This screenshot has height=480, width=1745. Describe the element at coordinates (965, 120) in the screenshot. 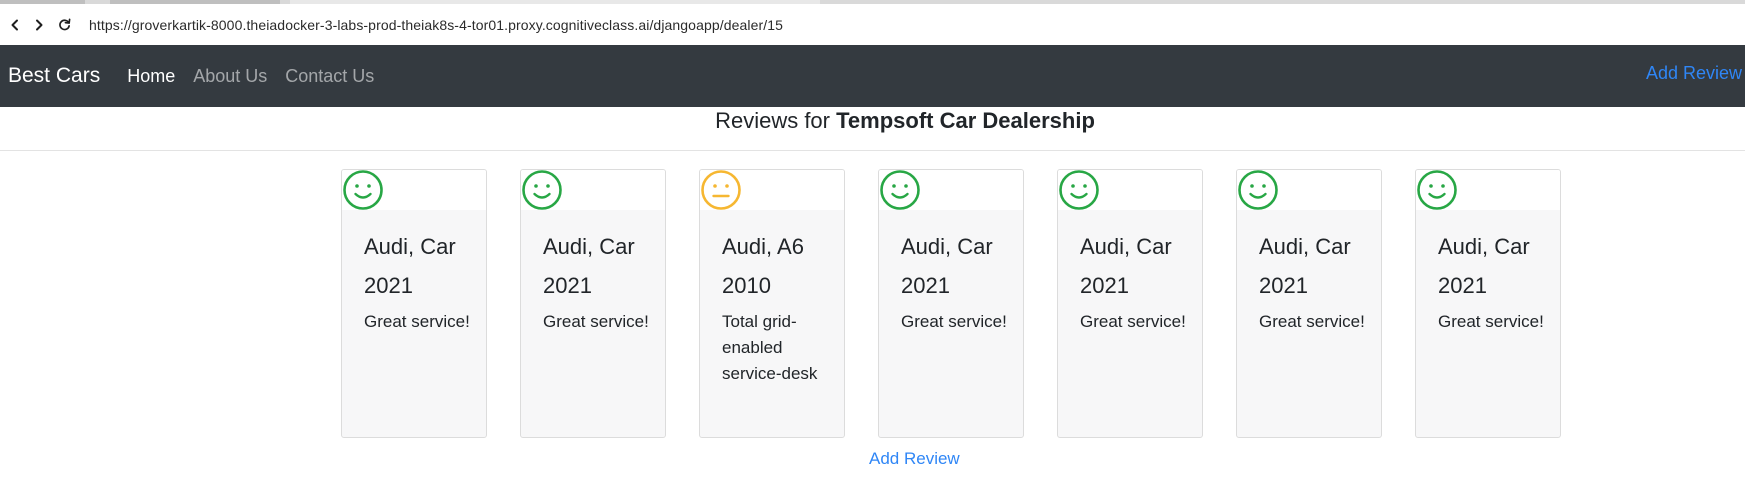

I see `dealer-name: Tempsoft Car Dealership` at that location.